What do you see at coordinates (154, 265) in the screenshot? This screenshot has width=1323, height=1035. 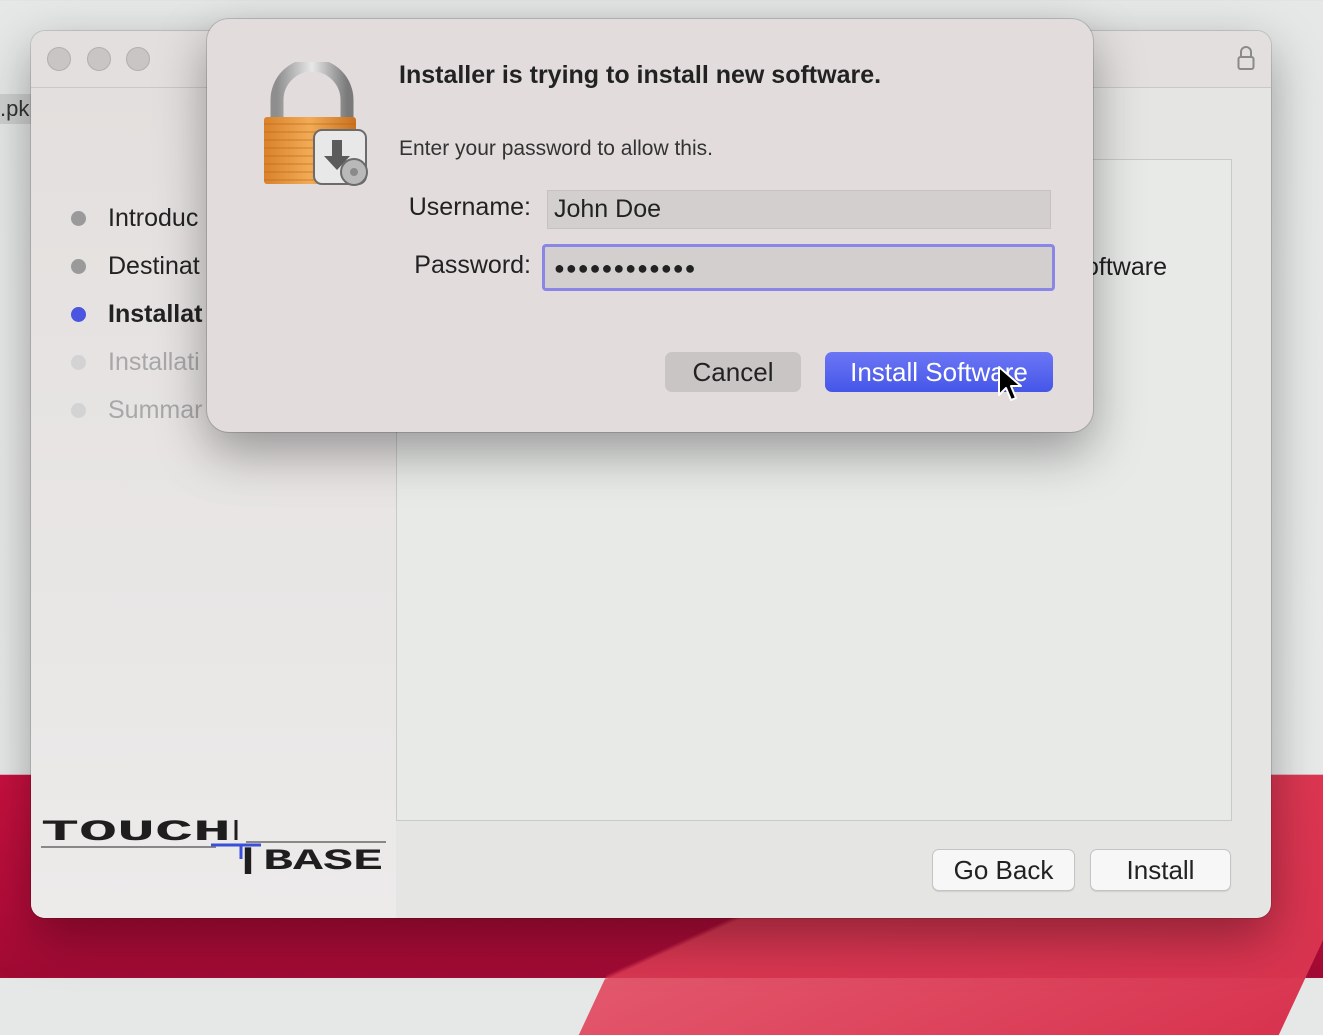 I see `step-label: Destinat` at bounding box center [154, 265].